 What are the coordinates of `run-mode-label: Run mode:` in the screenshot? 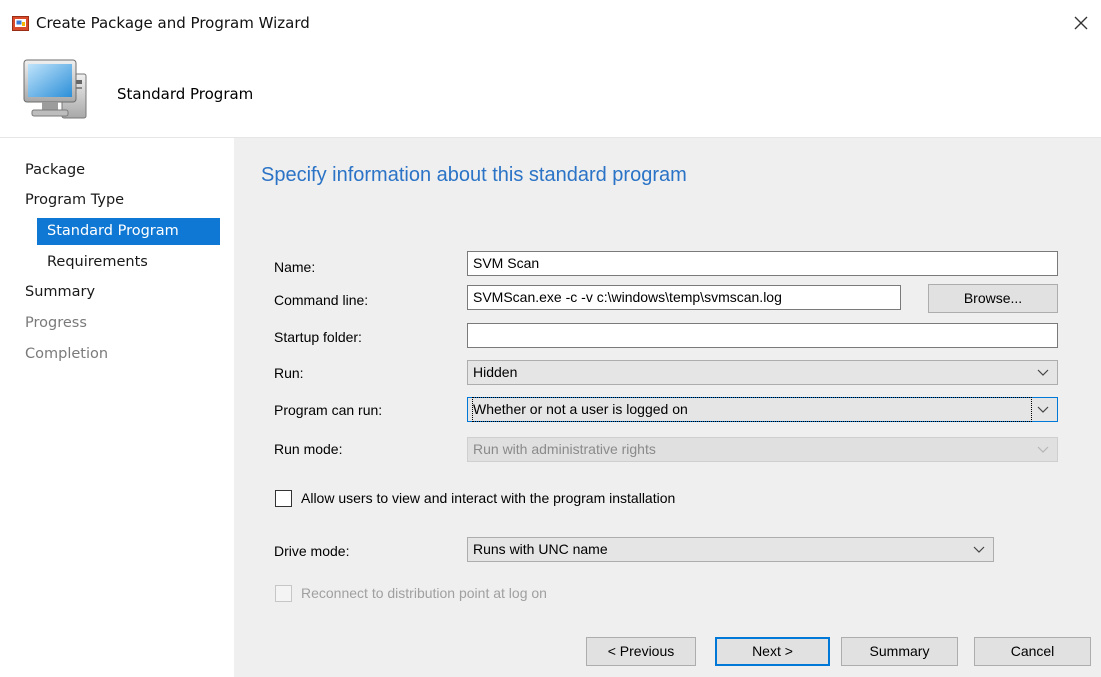 It's located at (308, 449).